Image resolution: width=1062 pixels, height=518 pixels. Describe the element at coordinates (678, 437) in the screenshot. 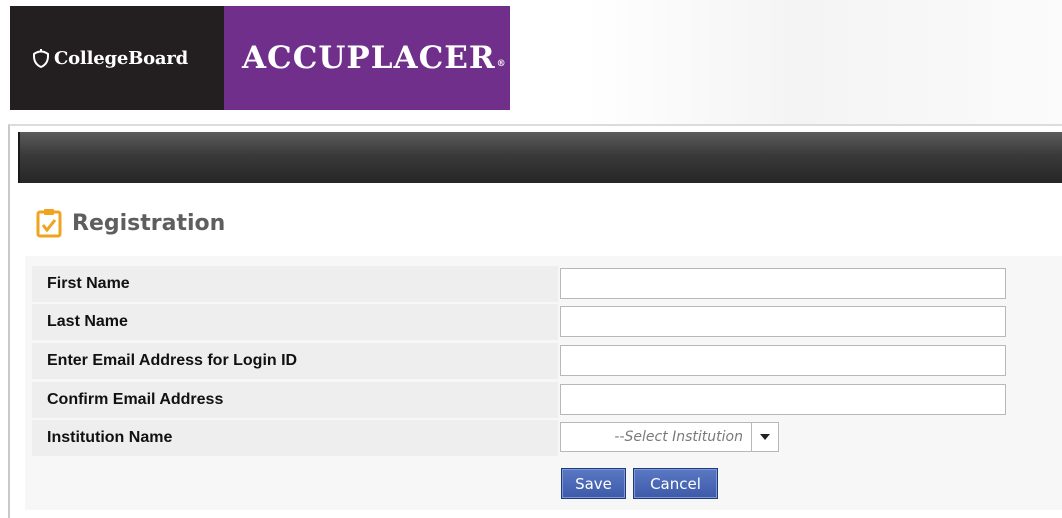

I see `institution-select-placeholder: --Select Institution` at that location.